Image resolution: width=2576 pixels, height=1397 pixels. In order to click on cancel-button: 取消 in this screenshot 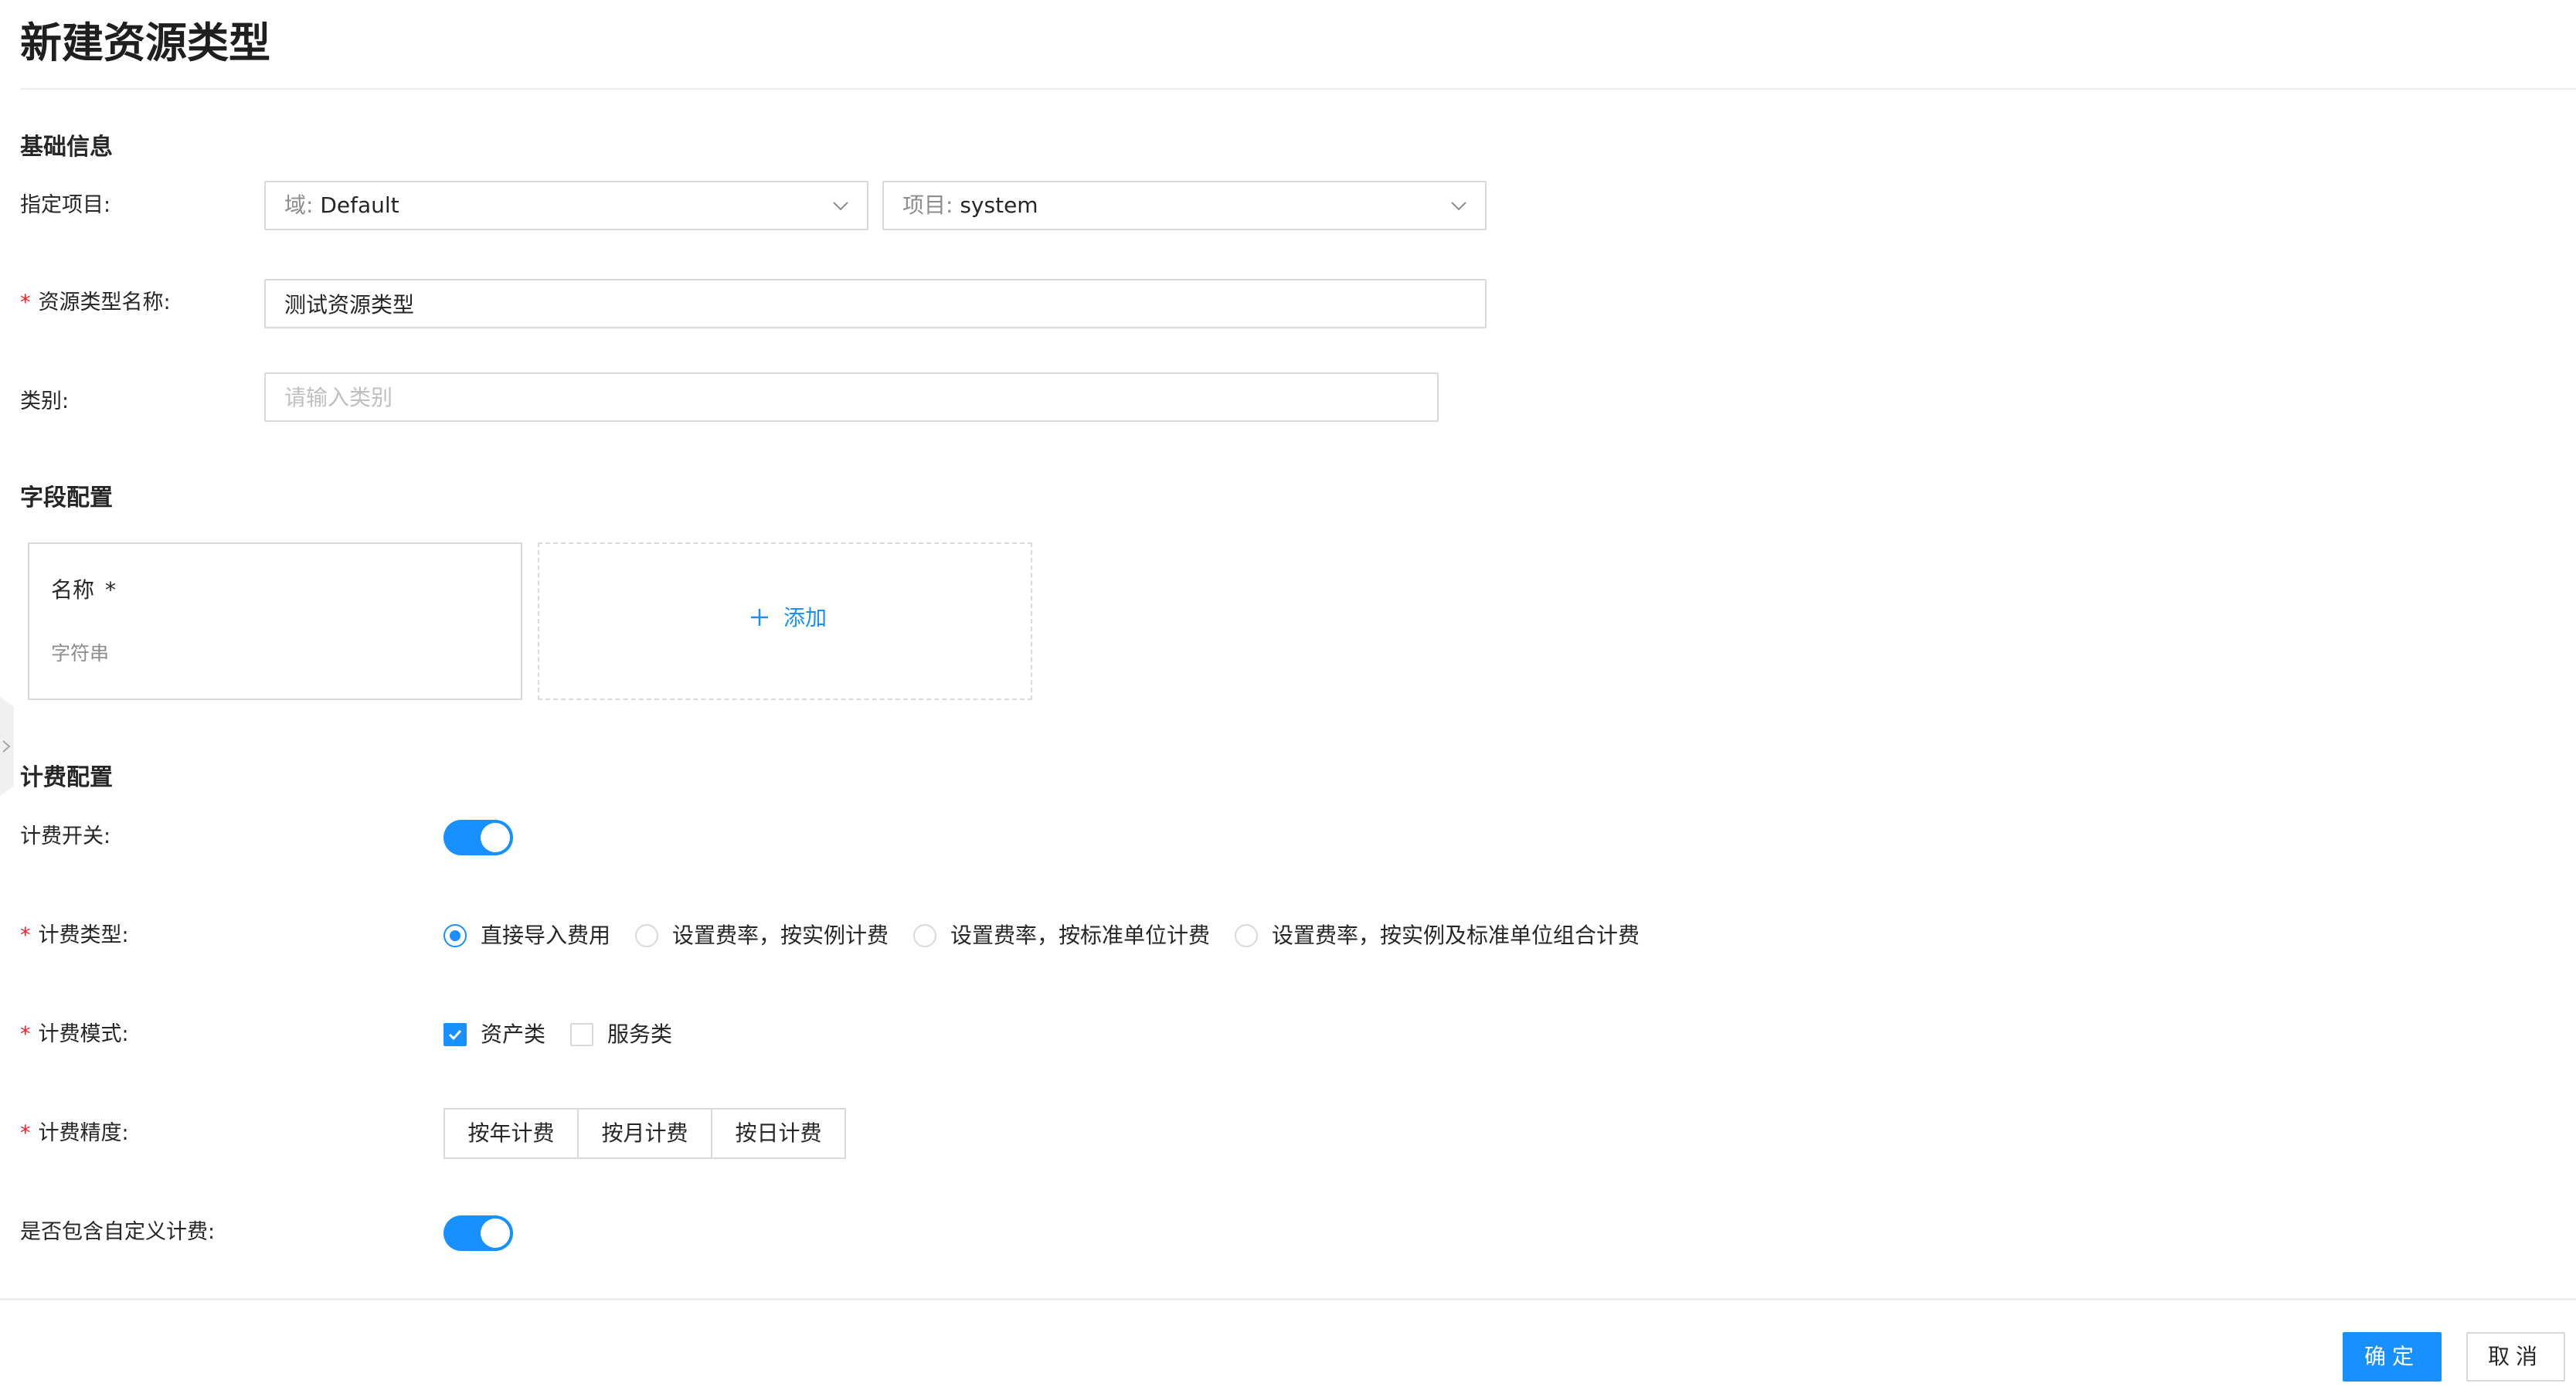, I will do `click(2515, 1357)`.